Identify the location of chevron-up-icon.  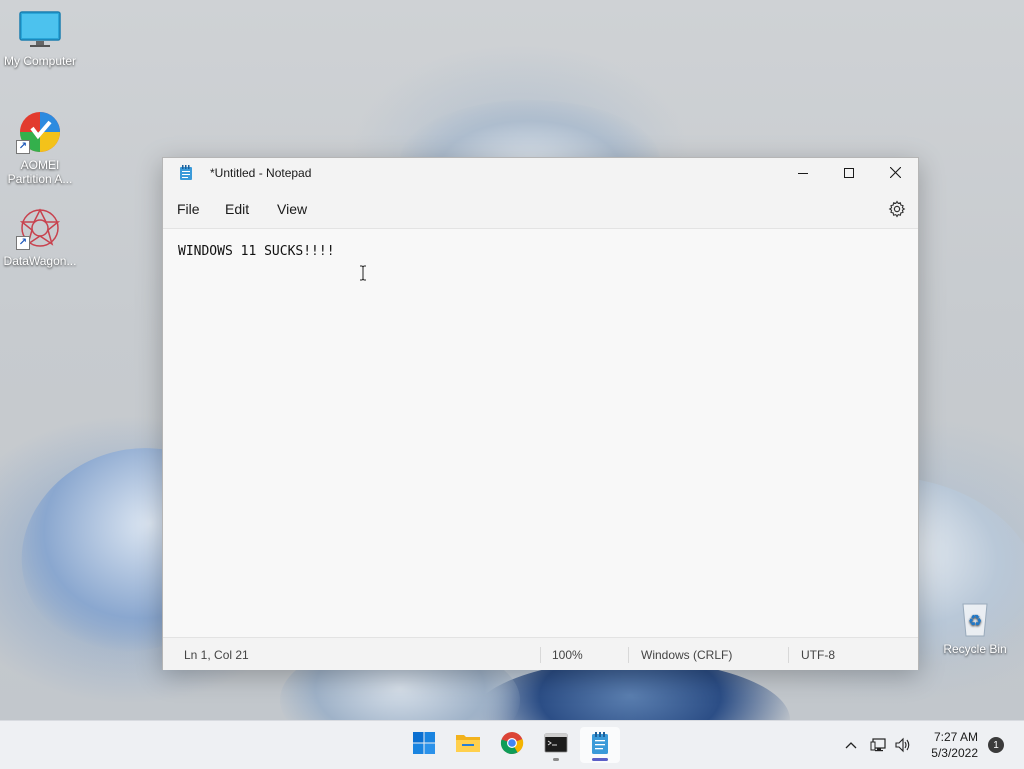
(851, 745).